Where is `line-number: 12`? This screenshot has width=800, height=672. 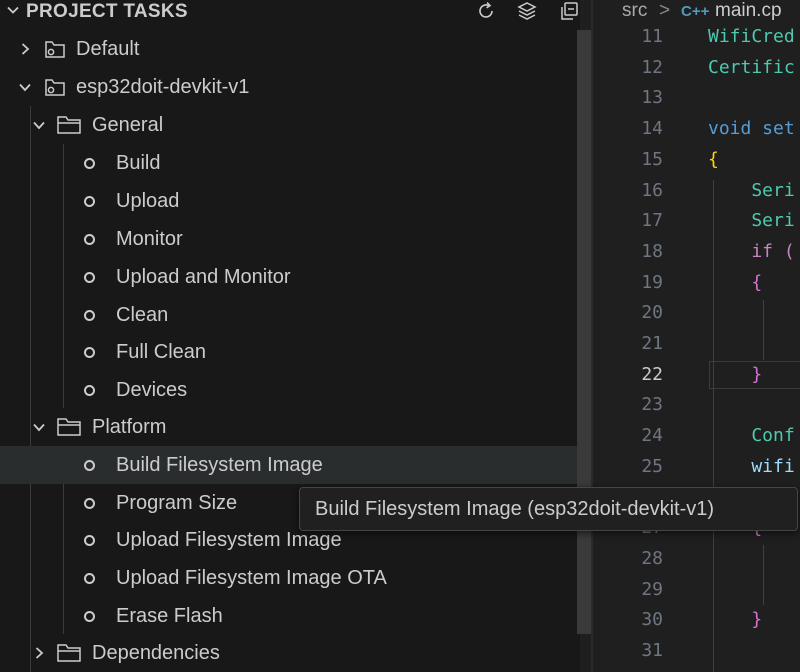 line-number: 12 is located at coordinates (652, 67).